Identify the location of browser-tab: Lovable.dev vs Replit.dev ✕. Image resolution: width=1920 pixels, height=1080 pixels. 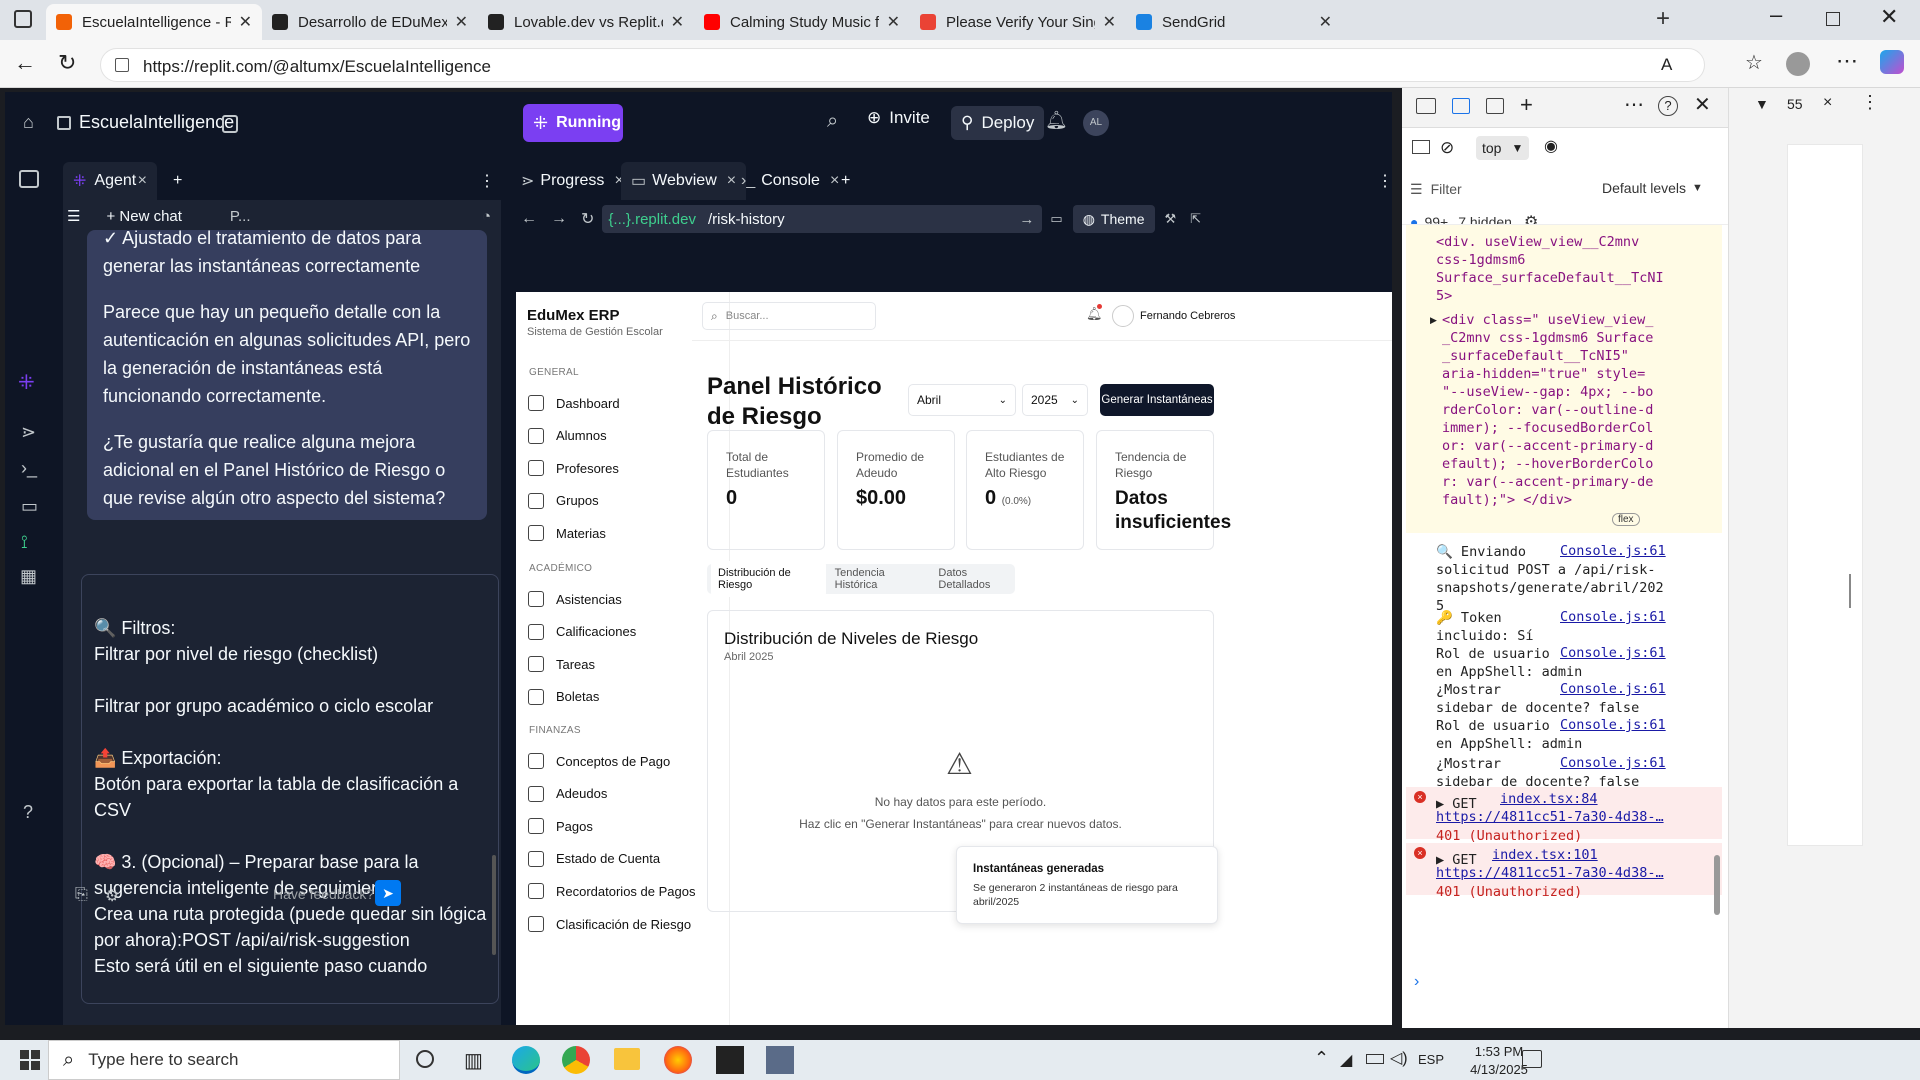
(586, 22).